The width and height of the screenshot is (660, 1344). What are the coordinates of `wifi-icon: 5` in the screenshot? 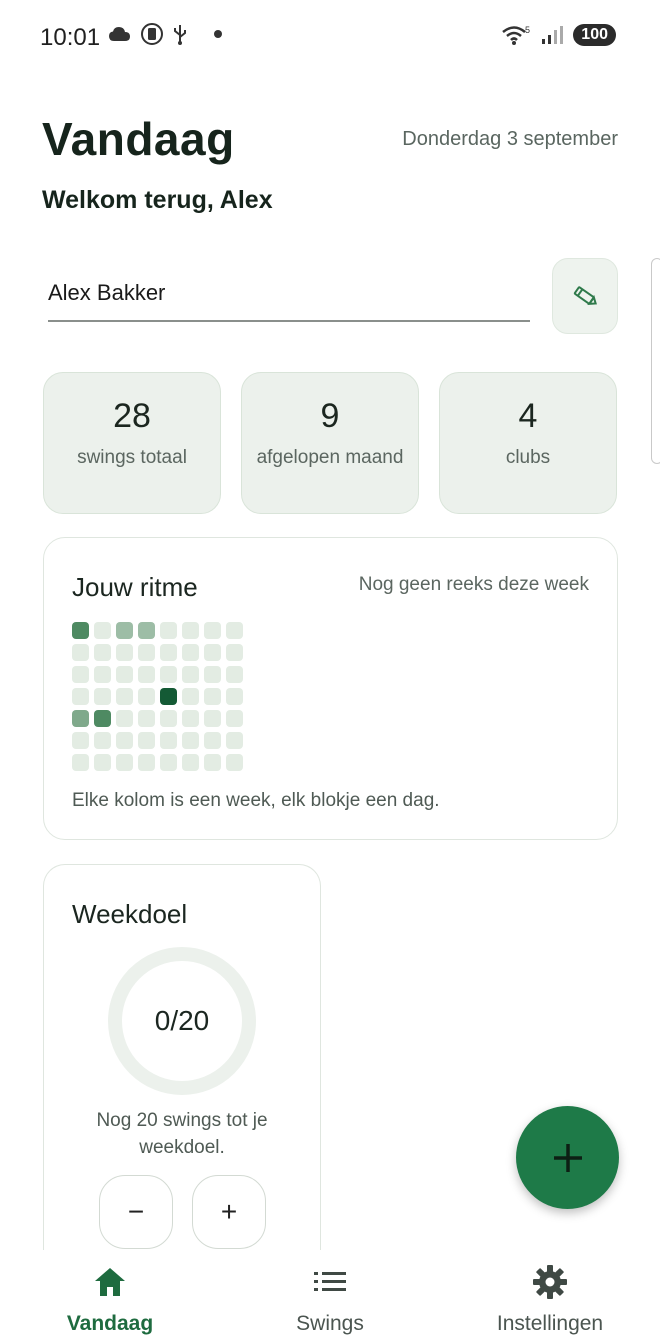 It's located at (516, 35).